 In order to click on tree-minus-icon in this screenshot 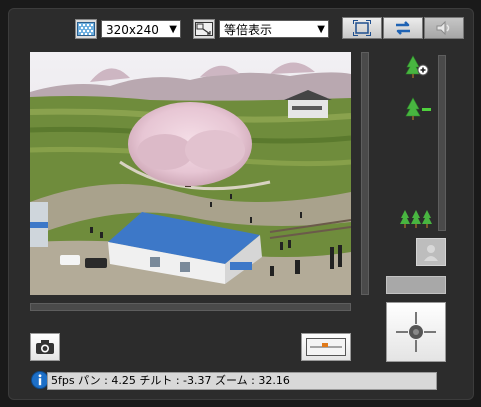, I will do `click(418, 108)`.